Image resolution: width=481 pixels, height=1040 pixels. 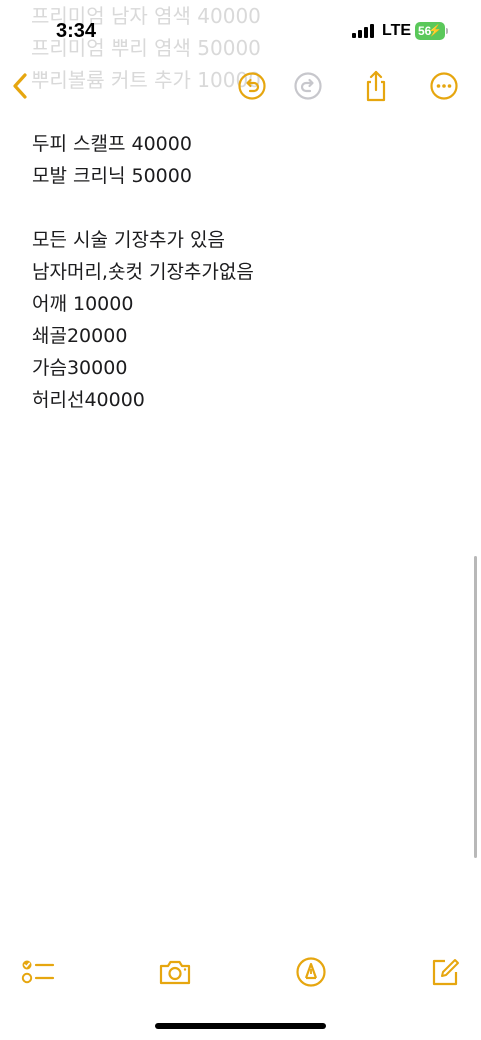 I want to click on note-navigation-bar, so click(x=240, y=86).